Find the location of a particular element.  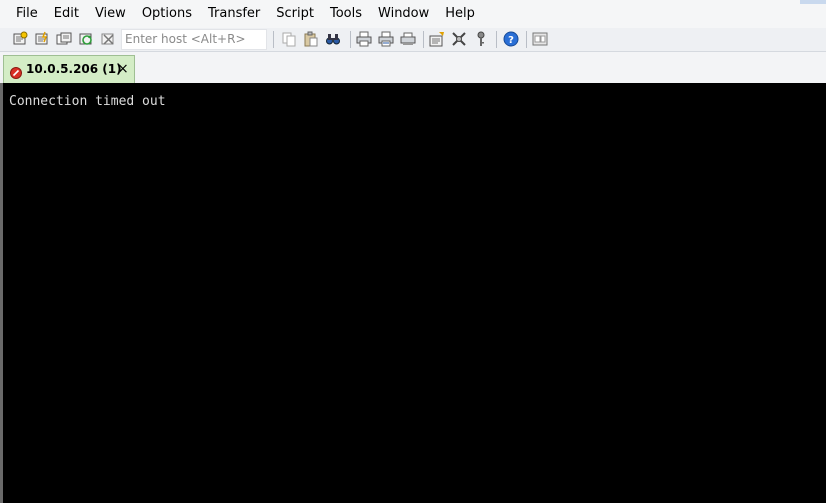

session-tab-strip: 10.0.5.206 (1) × is located at coordinates (413, 67).